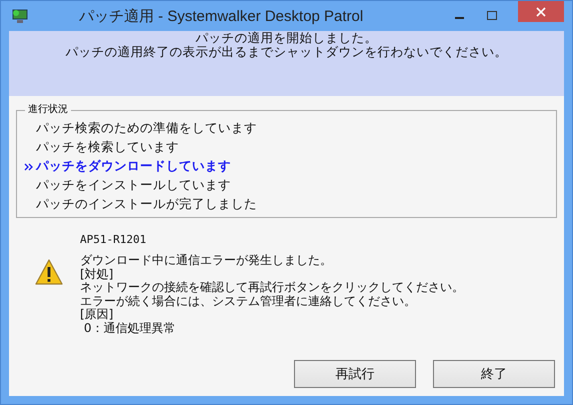 This screenshot has width=573, height=405. Describe the element at coordinates (492, 16) in the screenshot. I see `maximize-icon` at that location.